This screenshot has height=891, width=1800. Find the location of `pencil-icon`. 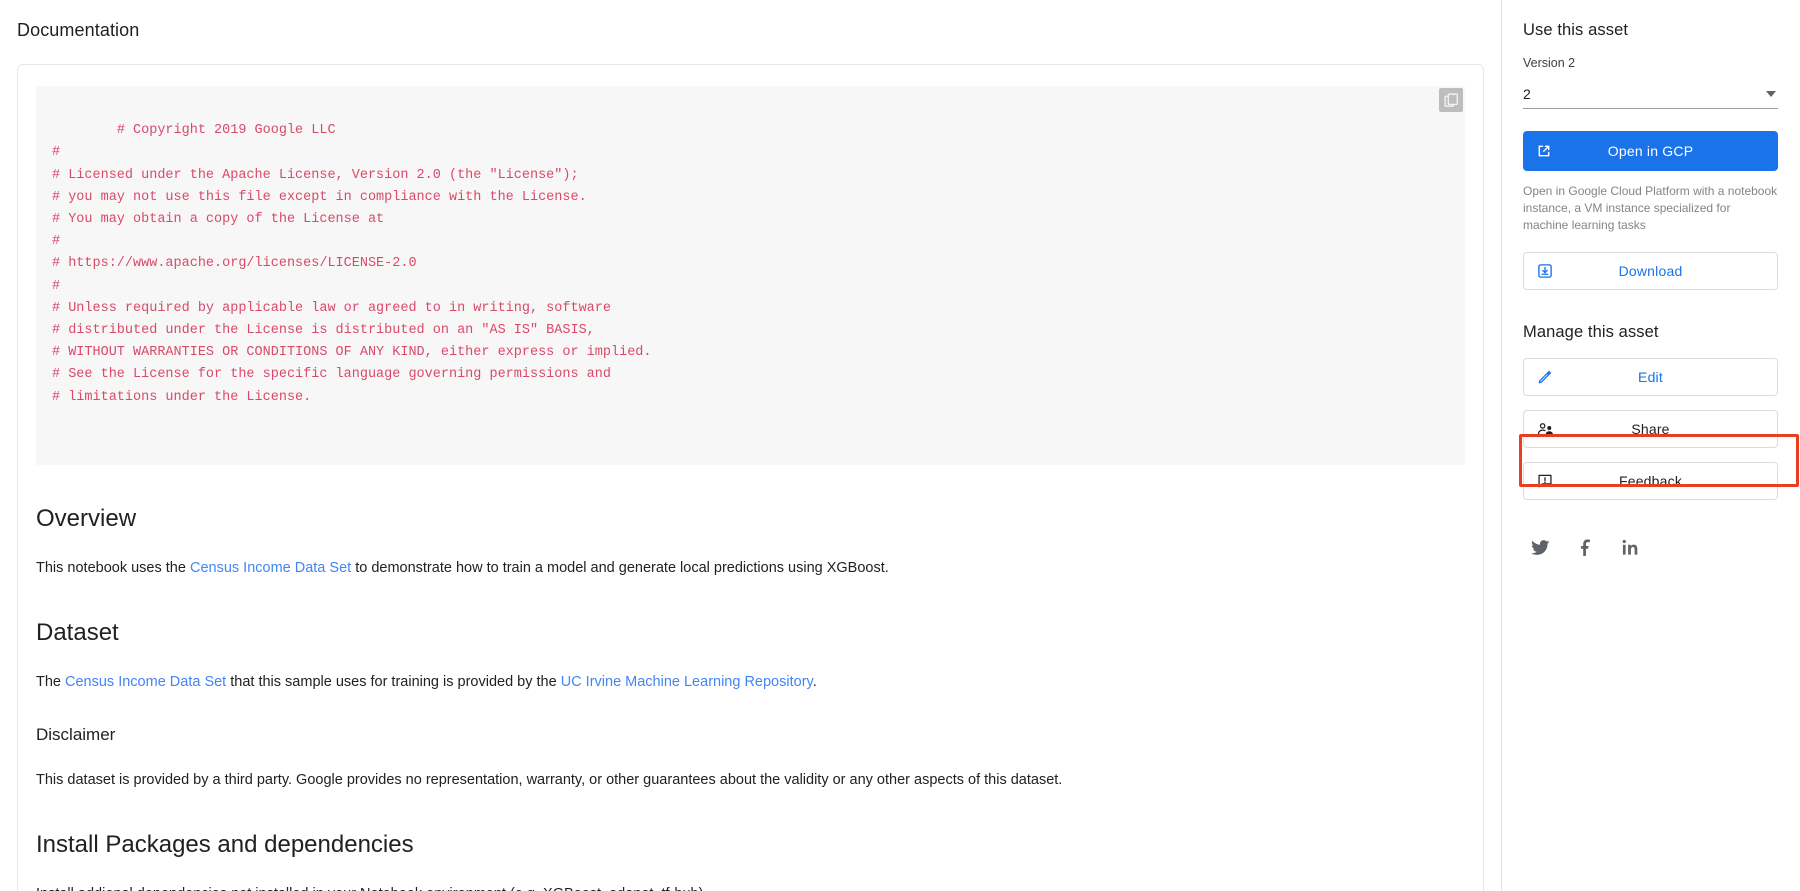

pencil-icon is located at coordinates (1545, 377).